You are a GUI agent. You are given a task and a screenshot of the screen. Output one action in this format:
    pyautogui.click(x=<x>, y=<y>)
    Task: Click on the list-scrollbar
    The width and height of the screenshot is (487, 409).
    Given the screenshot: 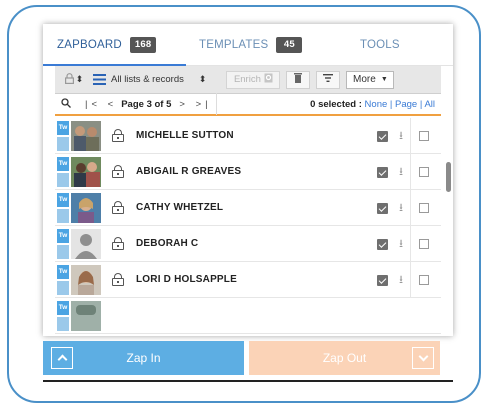 What is the action you would take?
    pyautogui.click(x=448, y=177)
    